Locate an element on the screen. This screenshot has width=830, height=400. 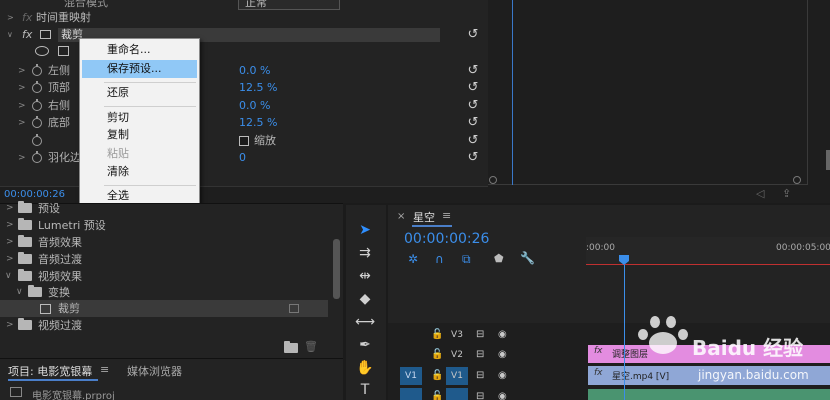
timeline-timecode: 00:00:00:26 is located at coordinates (446, 239).